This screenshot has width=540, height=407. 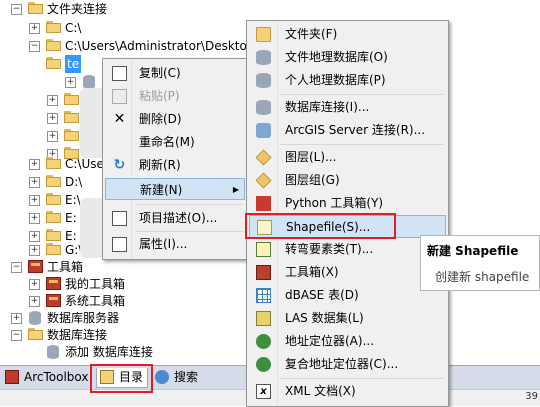 I want to click on tree-node-database-connections: − 数据库连接, so click(x=70, y=335).